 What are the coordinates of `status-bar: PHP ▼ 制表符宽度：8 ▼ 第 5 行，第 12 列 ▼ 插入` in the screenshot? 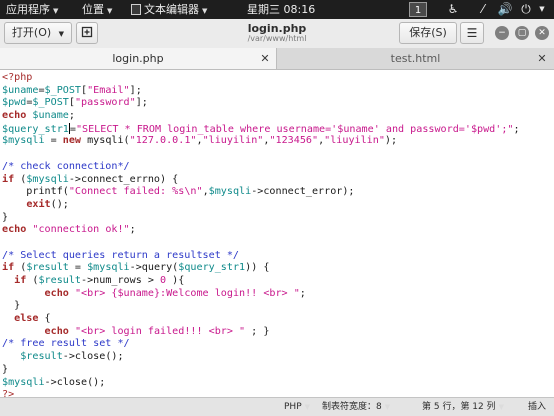 It's located at (277, 406).